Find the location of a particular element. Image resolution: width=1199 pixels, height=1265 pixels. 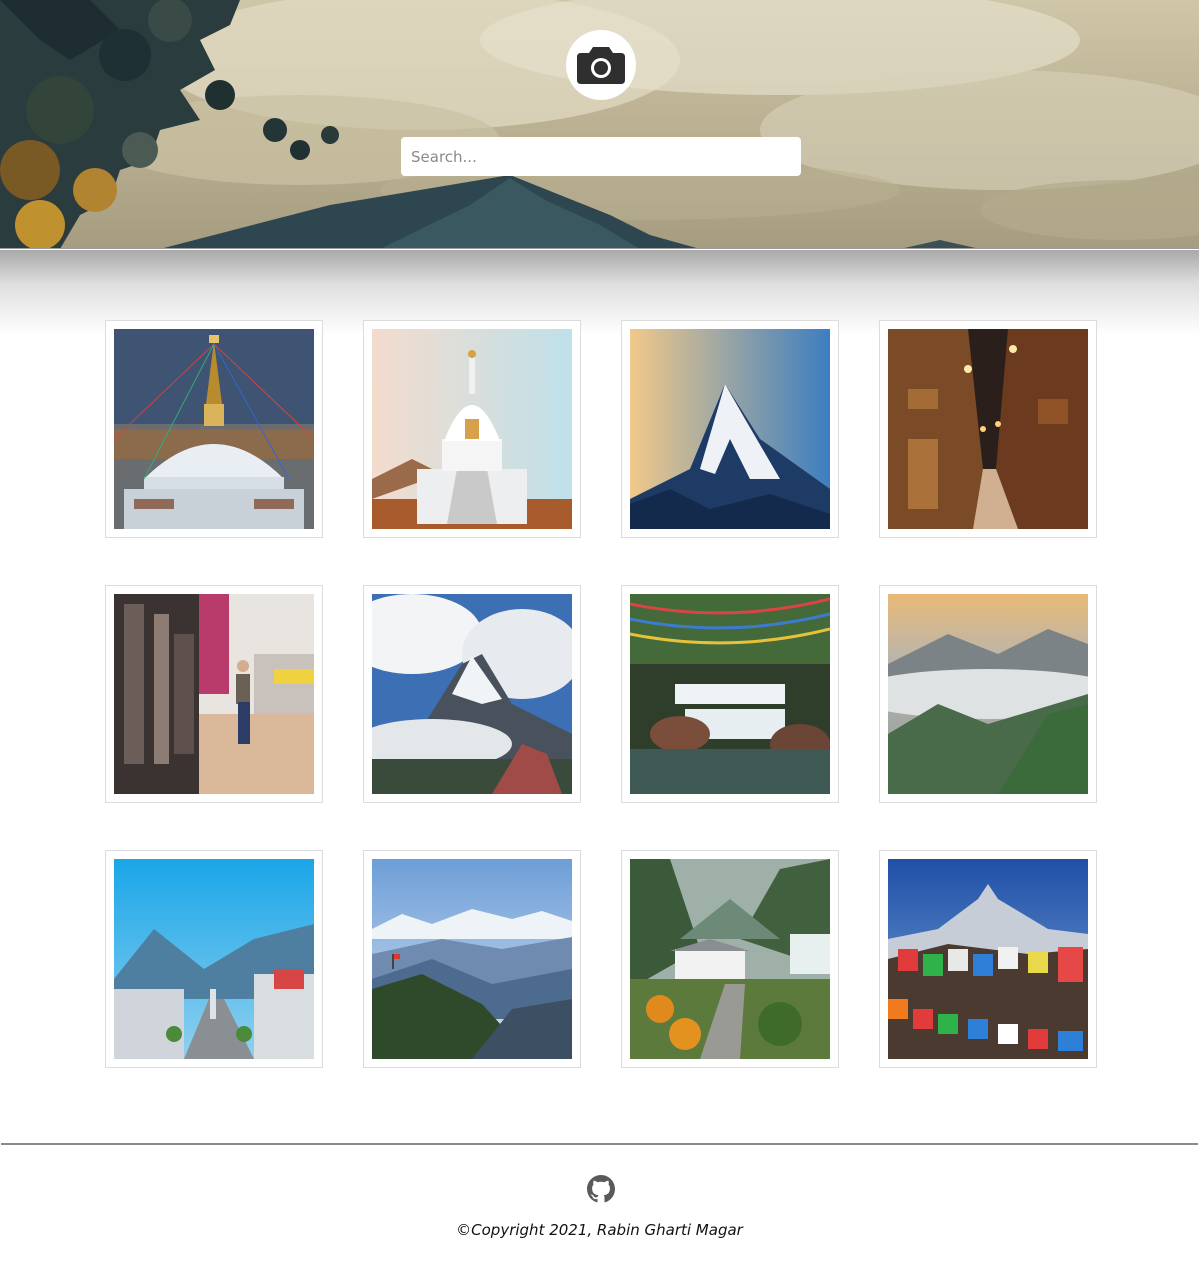

gallery-photo-night-alley is located at coordinates (988, 429).